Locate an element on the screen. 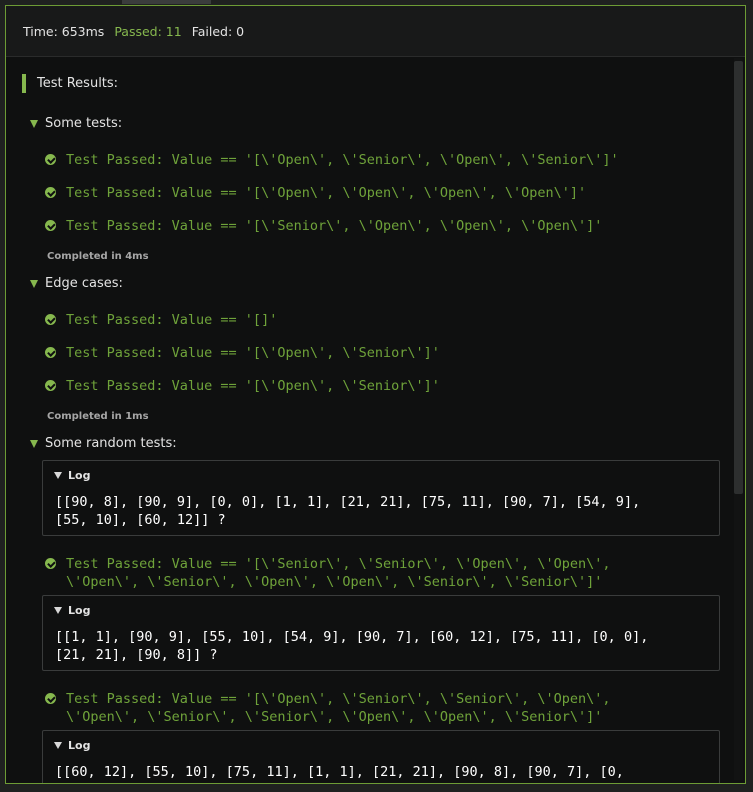  results-header: Test Results: is located at coordinates (70, 83).